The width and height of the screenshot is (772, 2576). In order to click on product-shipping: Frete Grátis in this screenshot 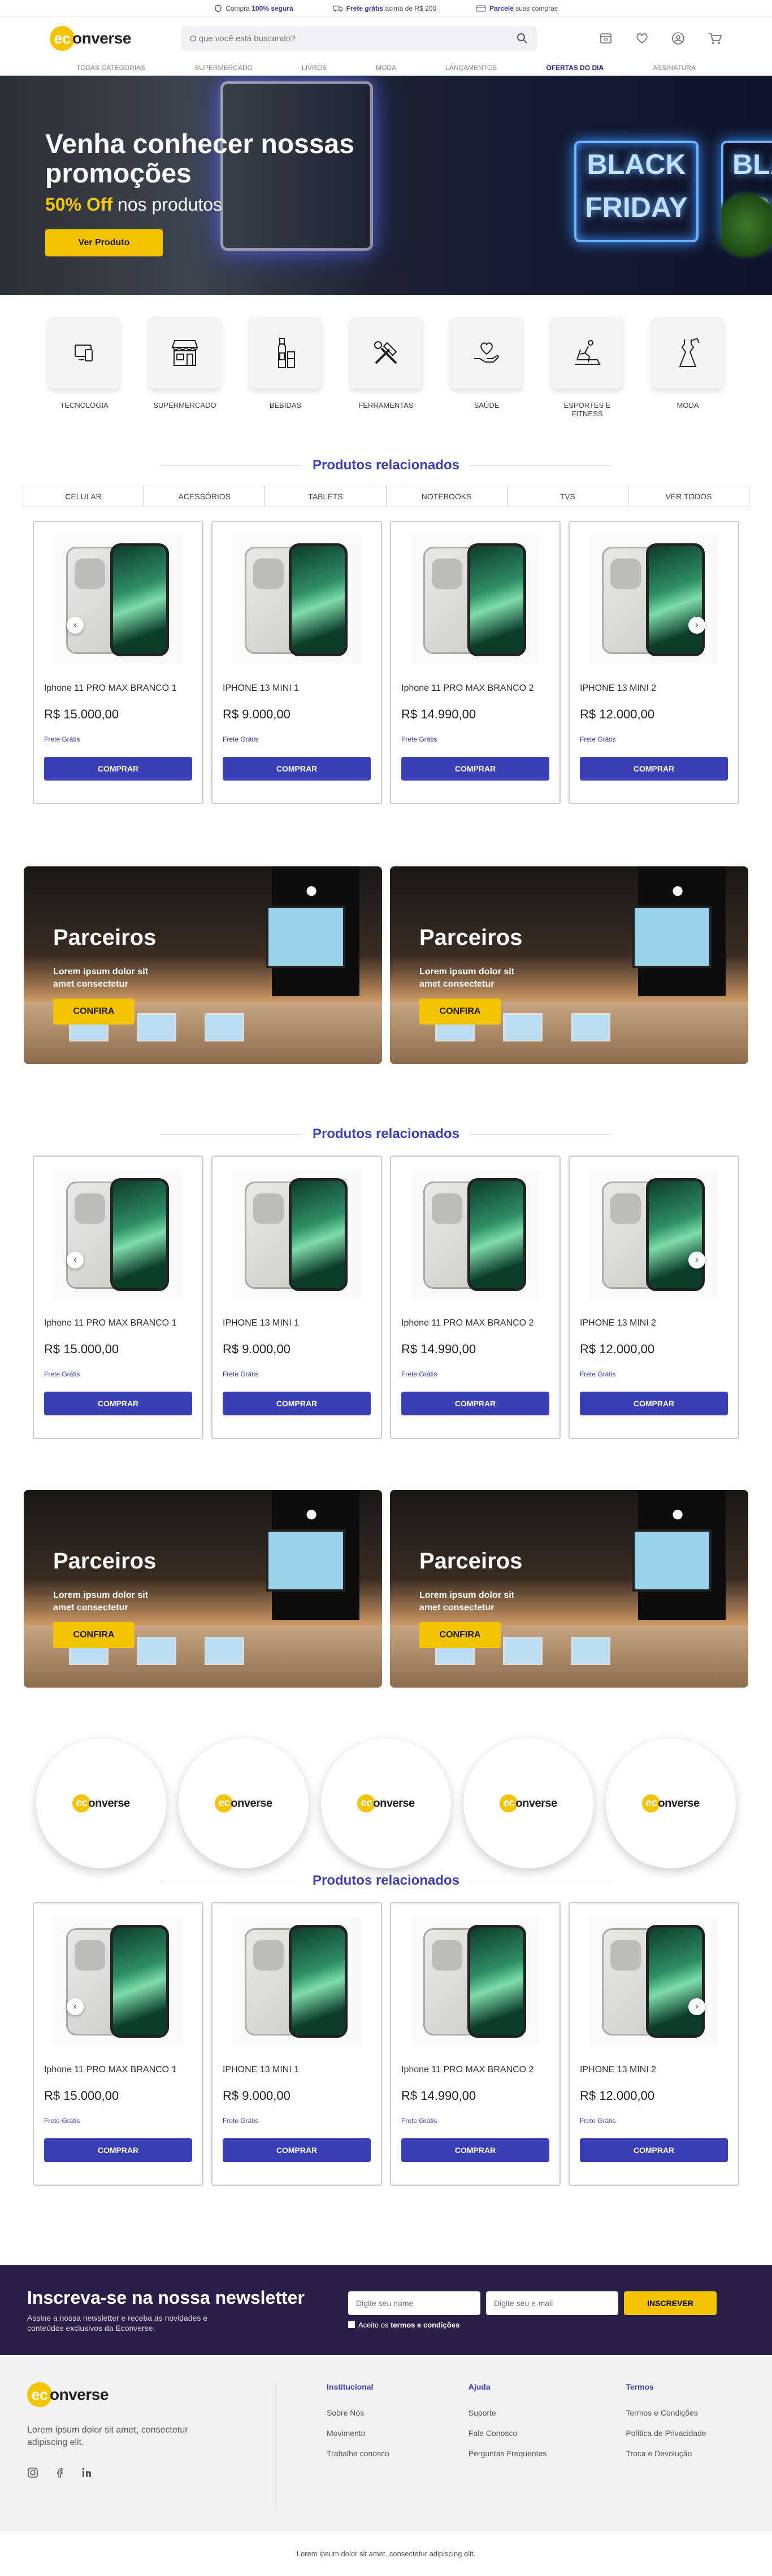, I will do `click(62, 2121)`.